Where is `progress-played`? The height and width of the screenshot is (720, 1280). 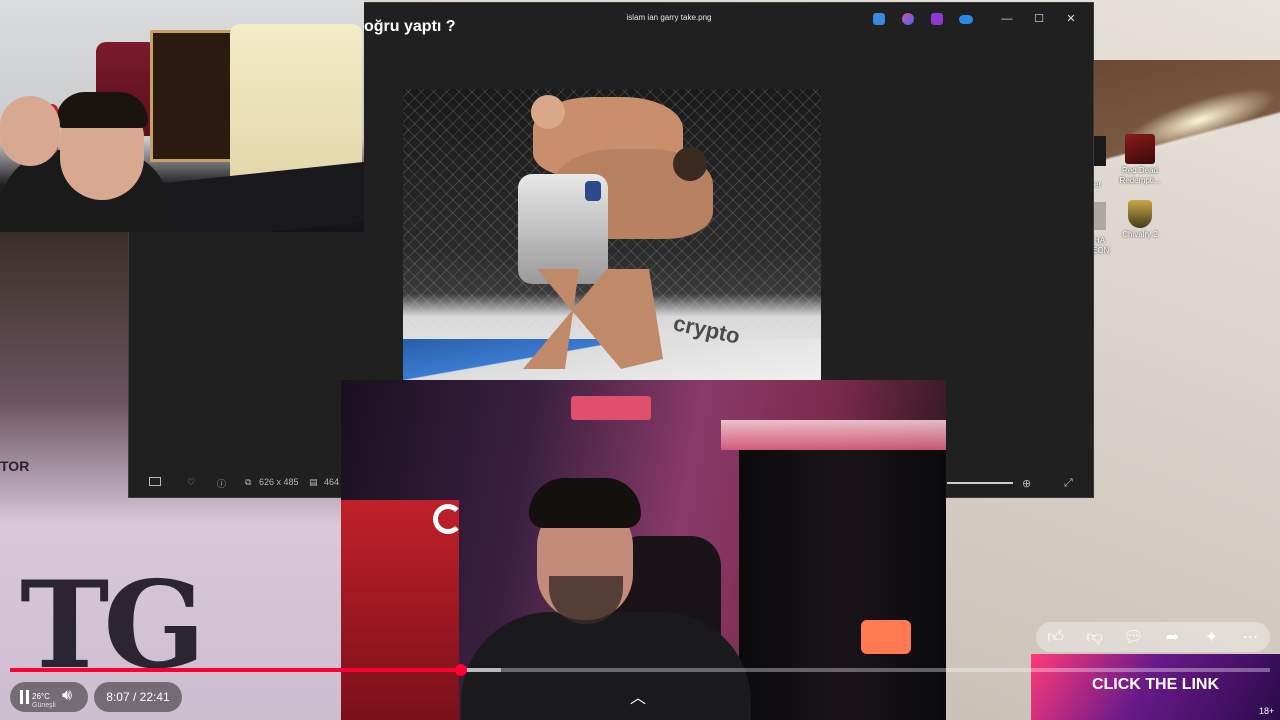 progress-played is located at coordinates (235, 670).